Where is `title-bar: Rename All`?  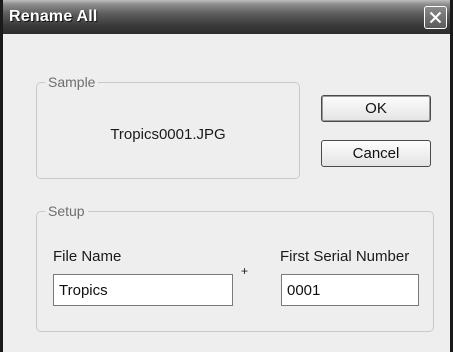 title-bar: Rename All is located at coordinates (226, 17).